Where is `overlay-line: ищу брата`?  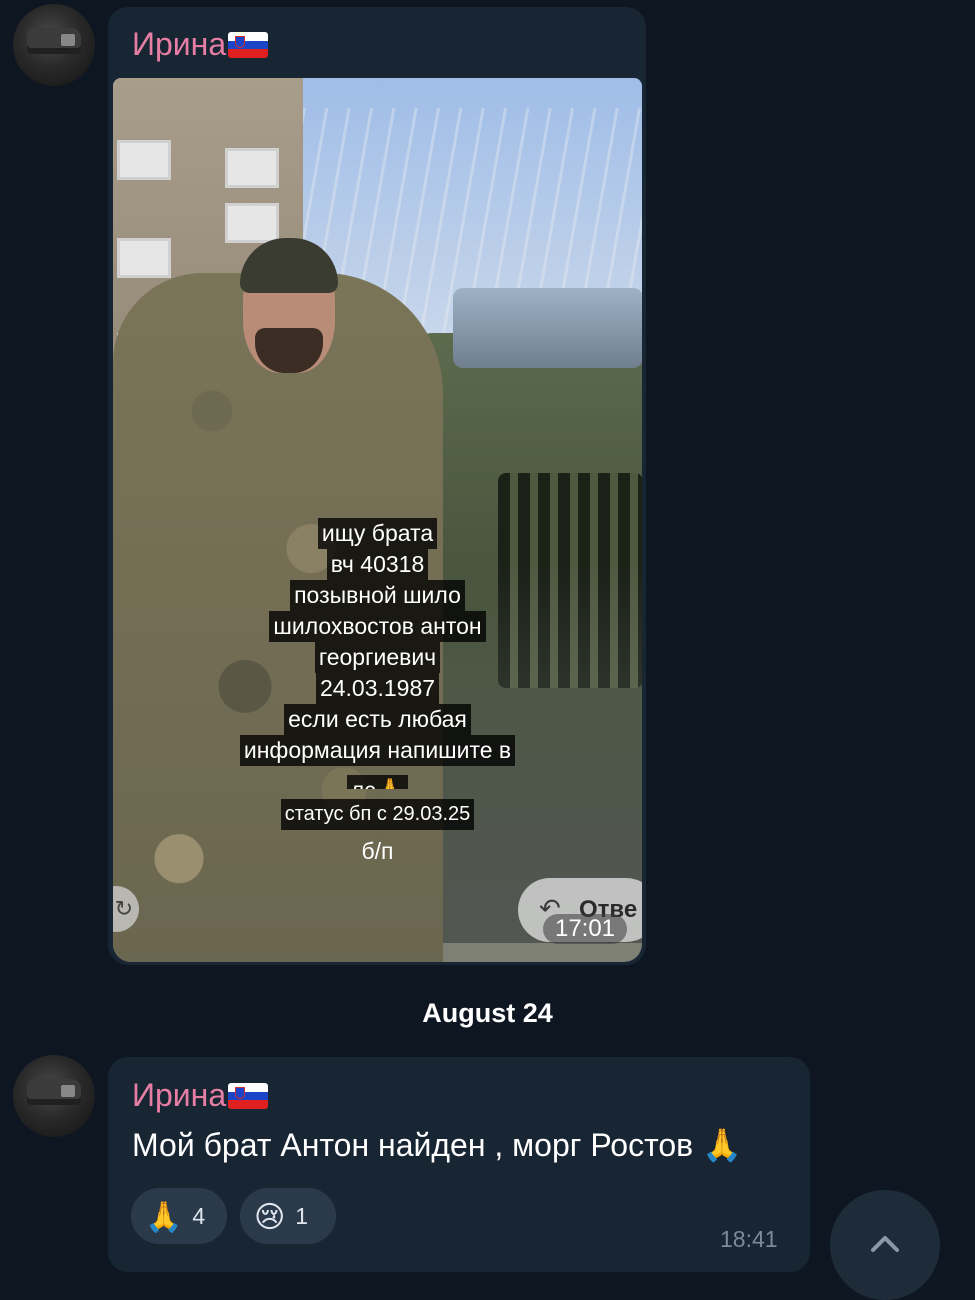 overlay-line: ищу брата is located at coordinates (377, 533).